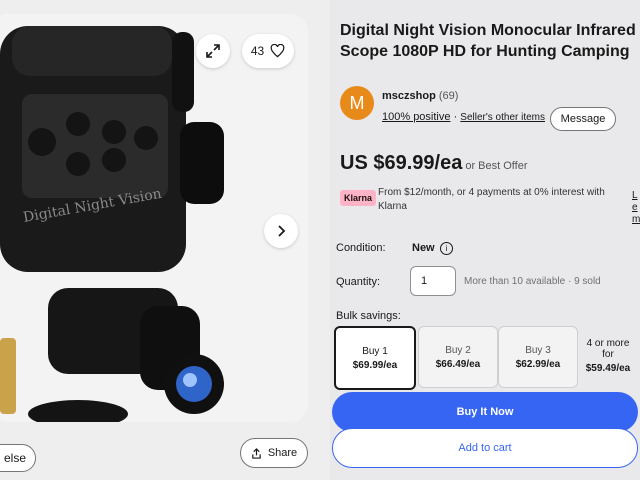 This screenshot has height=480, width=640. What do you see at coordinates (538, 357) in the screenshot?
I see `bulk-option-3: Buy 3 $62.99/ea` at bounding box center [538, 357].